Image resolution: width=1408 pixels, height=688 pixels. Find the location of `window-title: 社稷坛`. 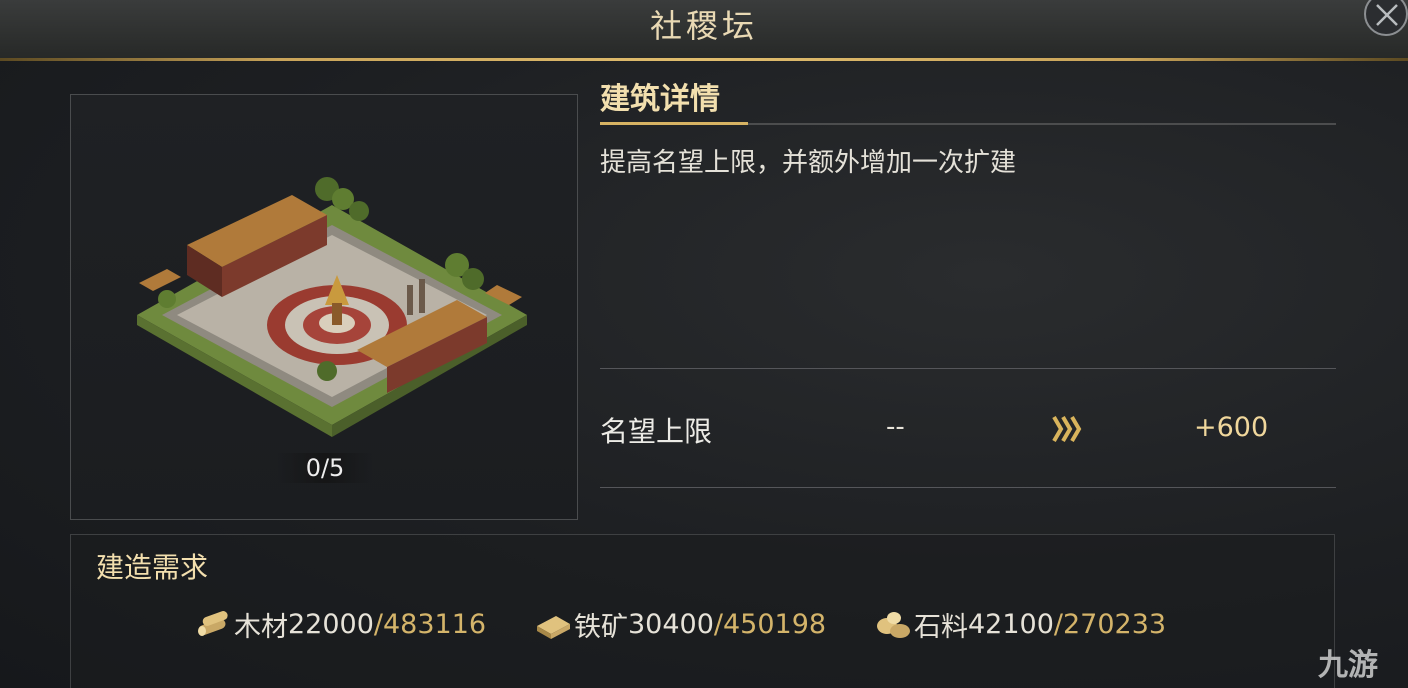

window-title: 社稷坛 is located at coordinates (703, 26).